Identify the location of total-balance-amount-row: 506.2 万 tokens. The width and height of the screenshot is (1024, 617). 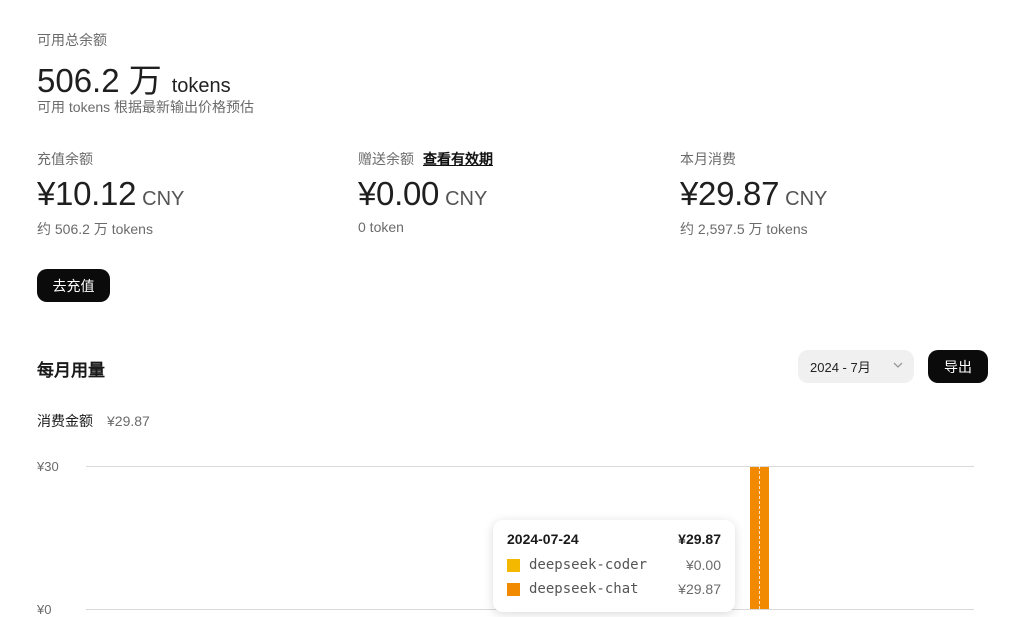
(134, 78).